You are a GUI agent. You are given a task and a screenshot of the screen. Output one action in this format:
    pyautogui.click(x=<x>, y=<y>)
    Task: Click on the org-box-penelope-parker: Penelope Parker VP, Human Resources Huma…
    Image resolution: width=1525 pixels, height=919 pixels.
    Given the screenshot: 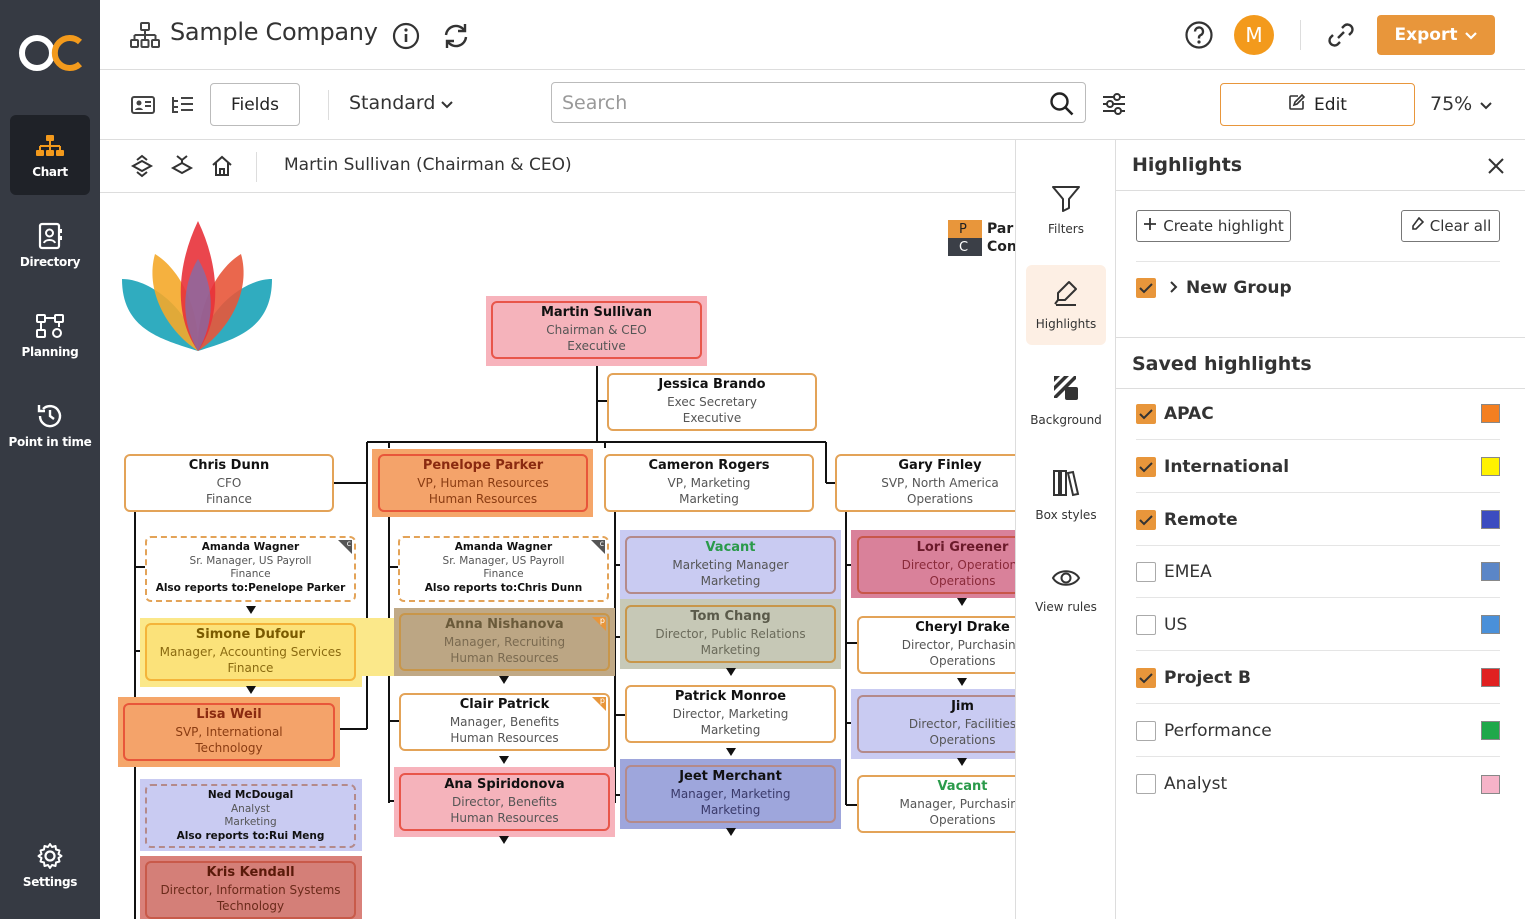 What is the action you would take?
    pyautogui.click(x=483, y=483)
    